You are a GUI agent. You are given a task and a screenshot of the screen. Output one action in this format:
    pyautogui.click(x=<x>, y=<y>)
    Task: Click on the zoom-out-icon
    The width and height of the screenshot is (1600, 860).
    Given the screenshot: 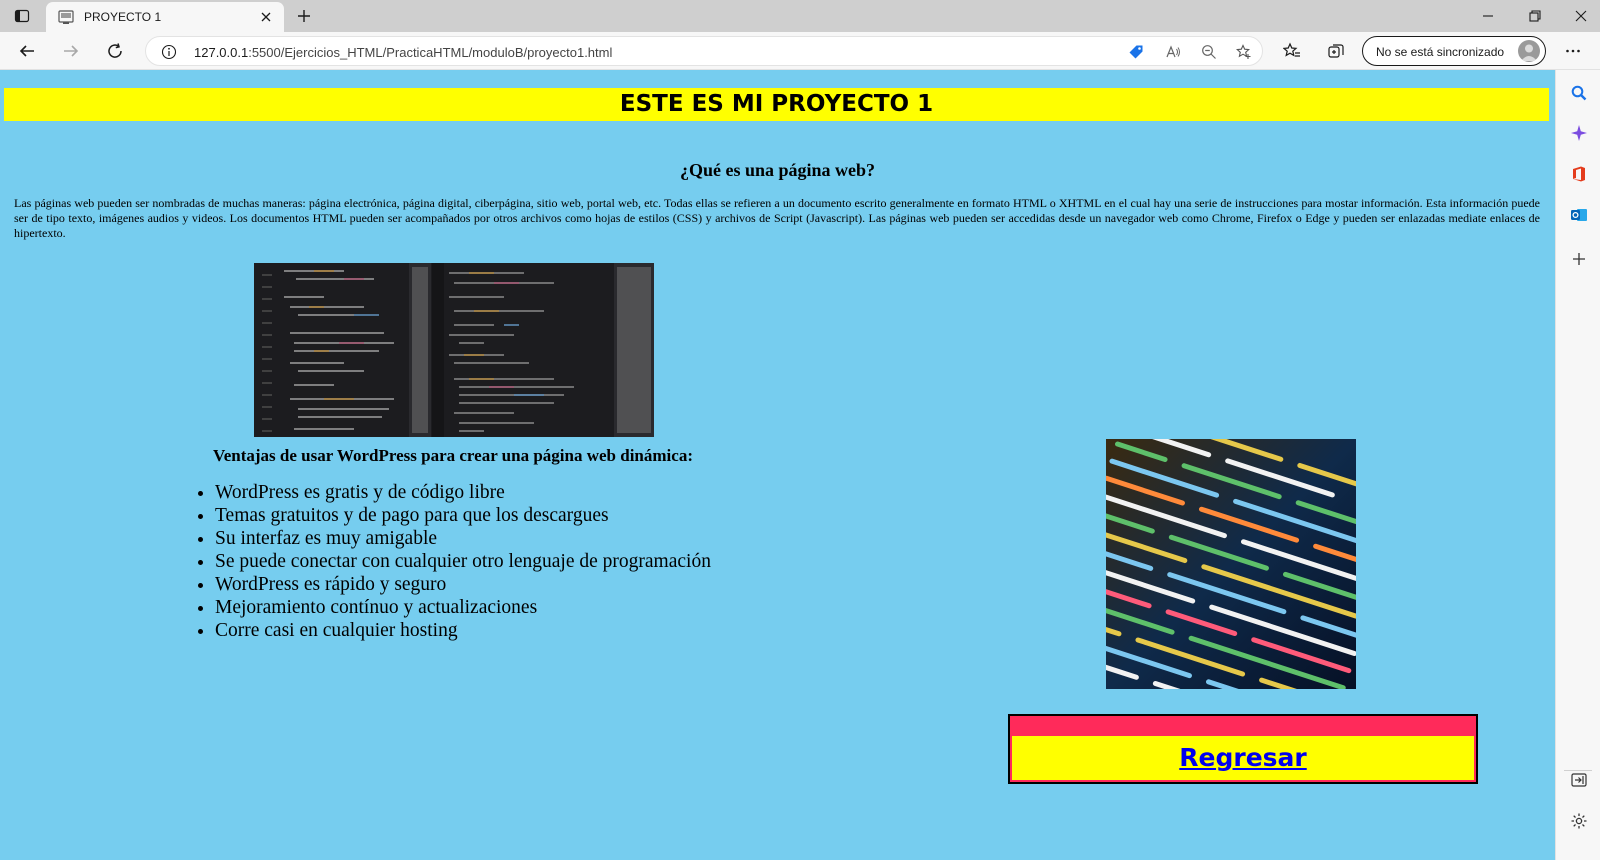 What is the action you would take?
    pyautogui.click(x=1209, y=52)
    